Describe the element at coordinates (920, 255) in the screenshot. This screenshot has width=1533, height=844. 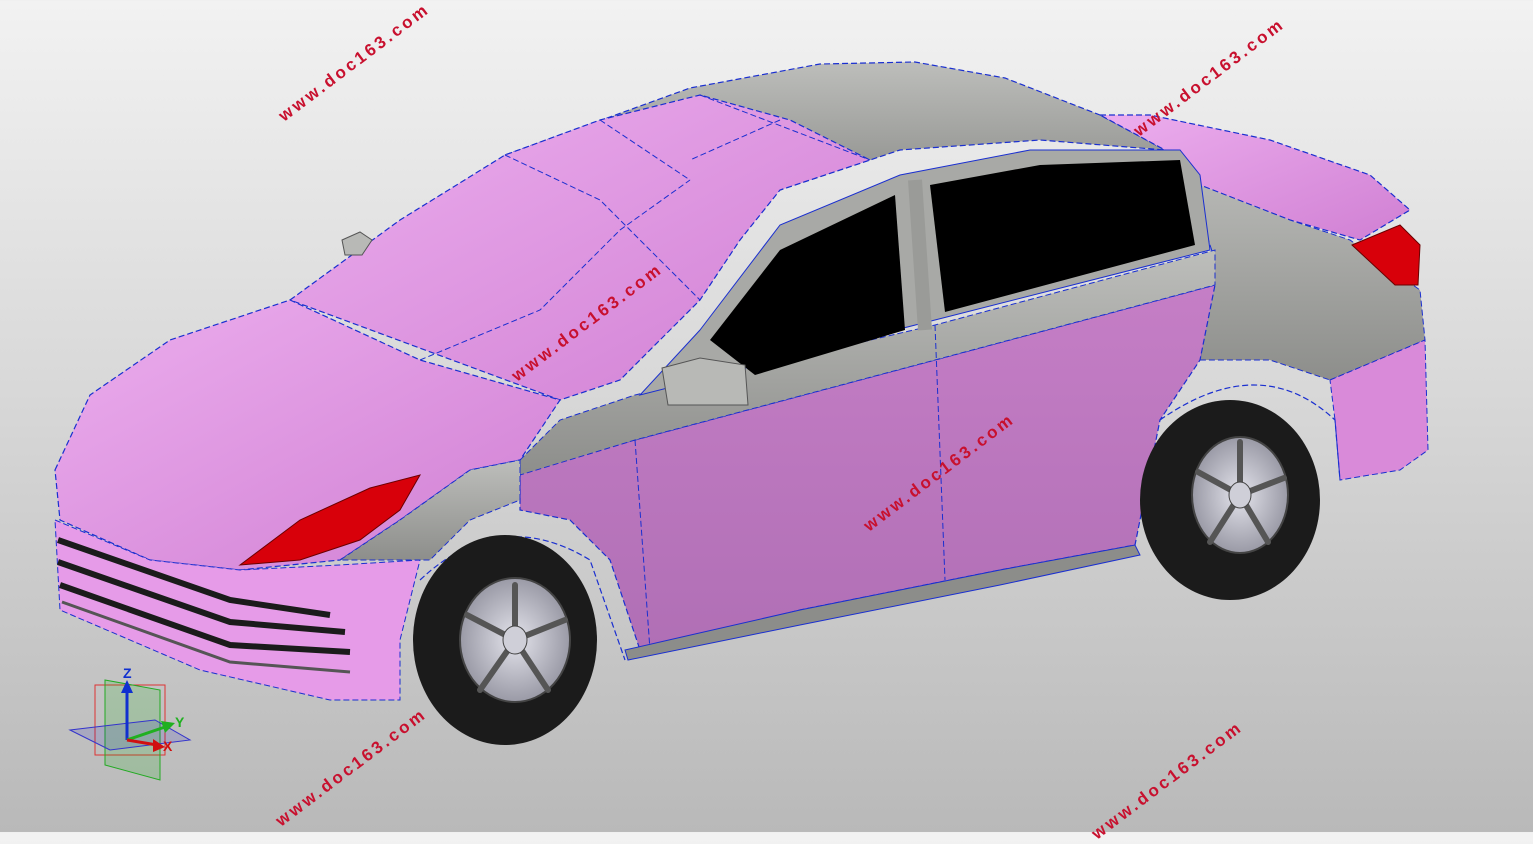
I see `b-pillar` at that location.